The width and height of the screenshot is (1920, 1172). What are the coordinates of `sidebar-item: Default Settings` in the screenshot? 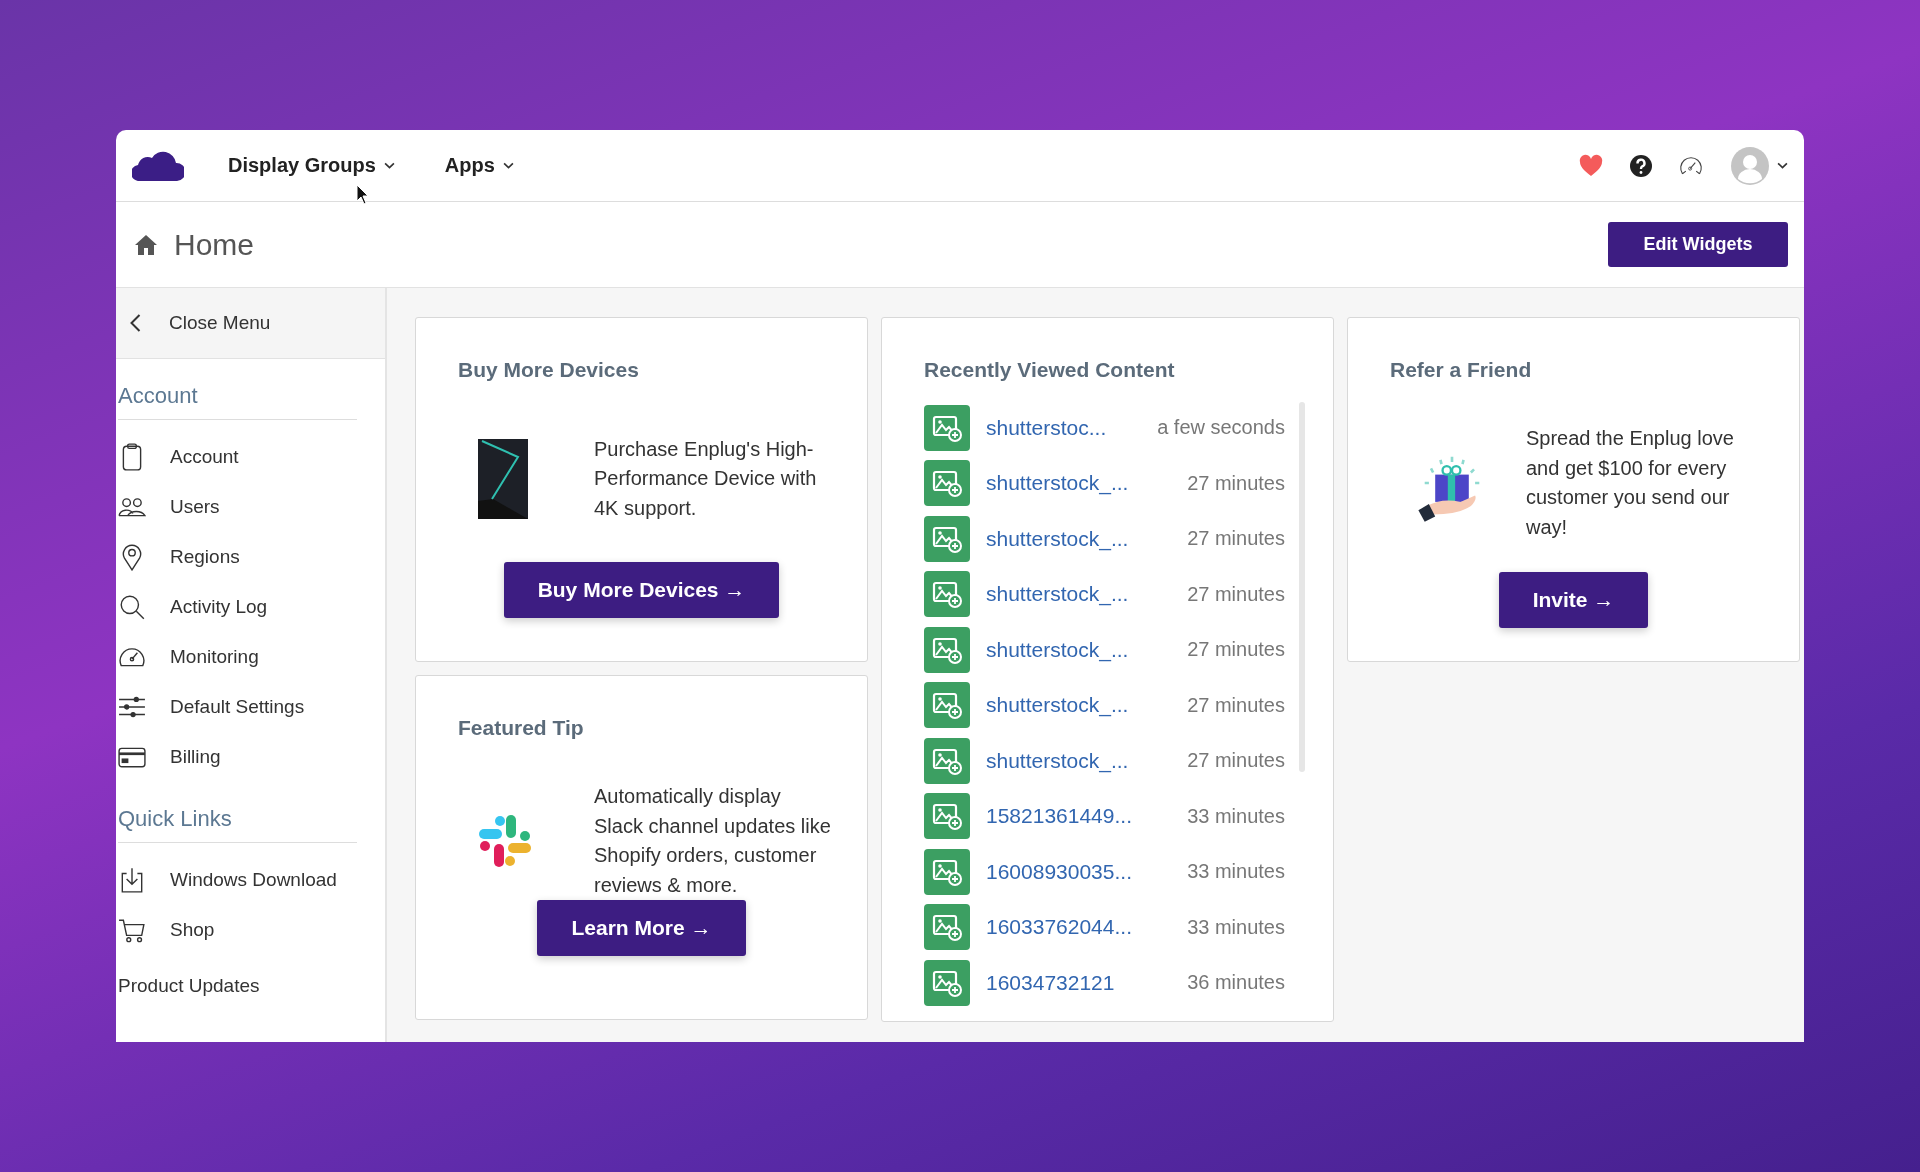 It's located at (250, 707).